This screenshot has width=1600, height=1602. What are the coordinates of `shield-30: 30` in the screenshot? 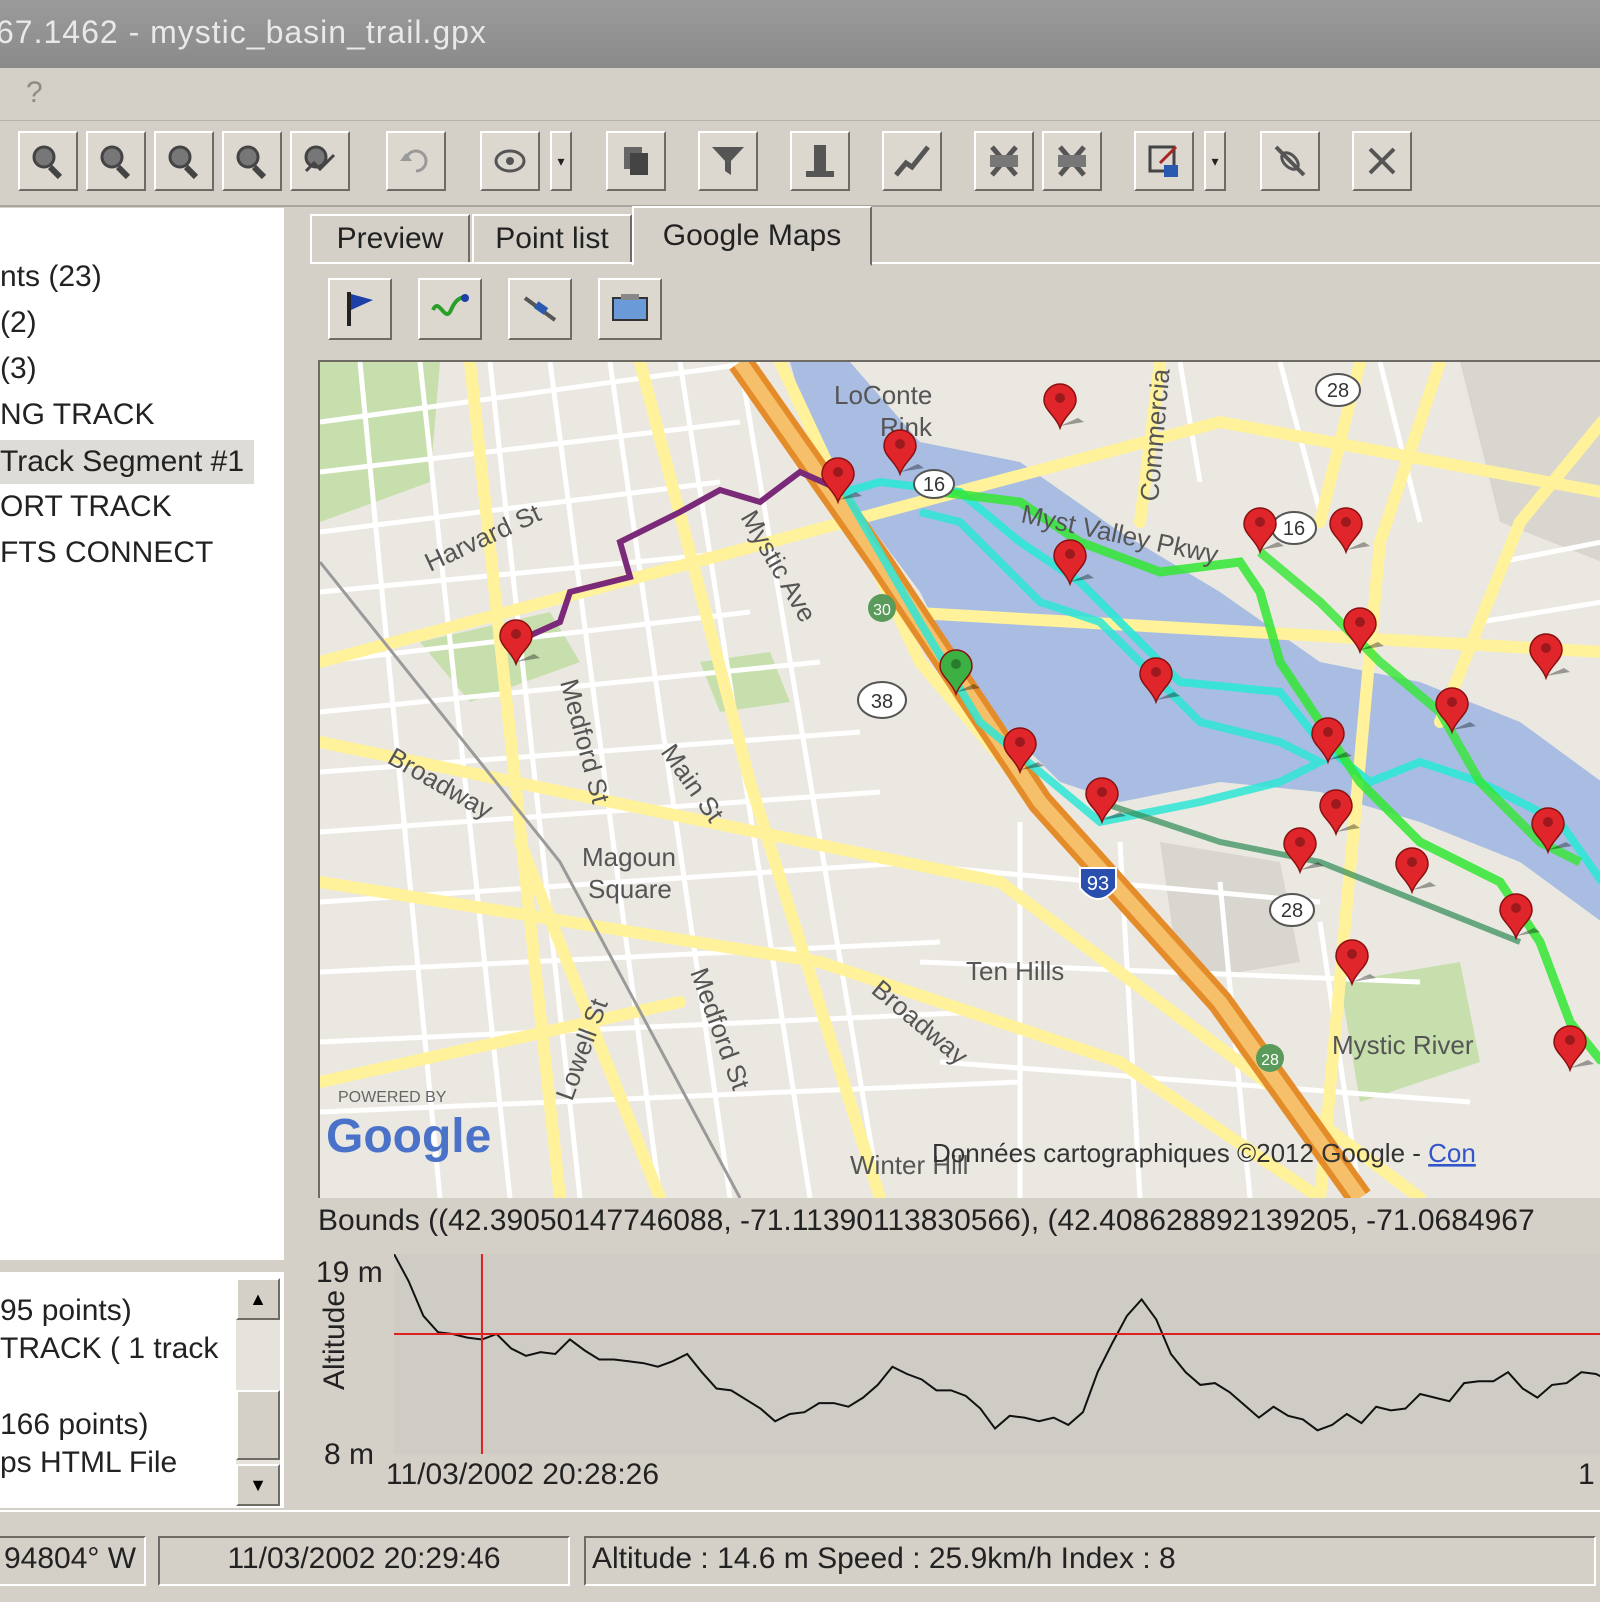 It's located at (882, 610).